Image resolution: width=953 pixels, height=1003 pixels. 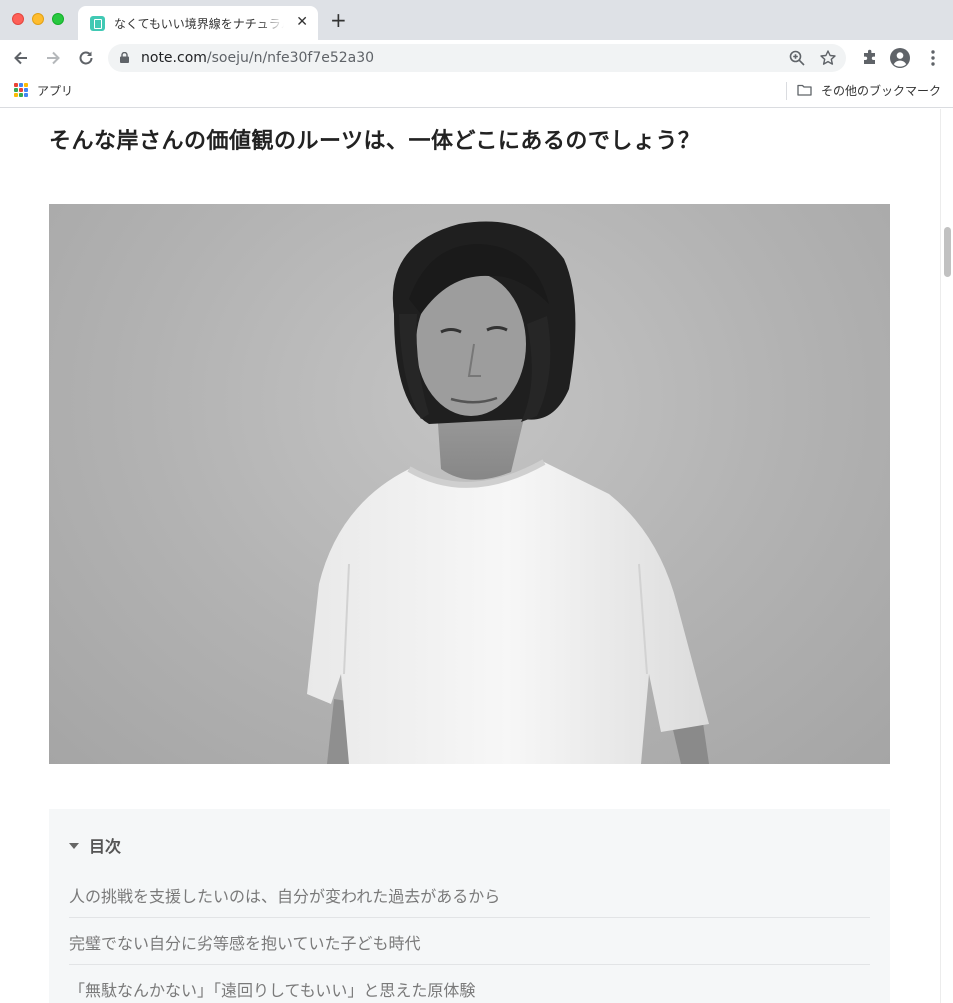 What do you see at coordinates (257, 58) in the screenshot?
I see `url-text: note.com/soeju/n/nfe30f7e52a30` at bounding box center [257, 58].